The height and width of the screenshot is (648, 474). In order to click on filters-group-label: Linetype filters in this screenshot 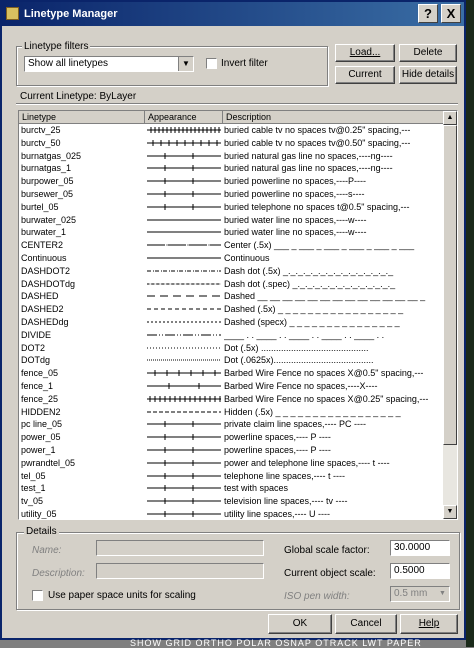, I will do `click(56, 46)`.